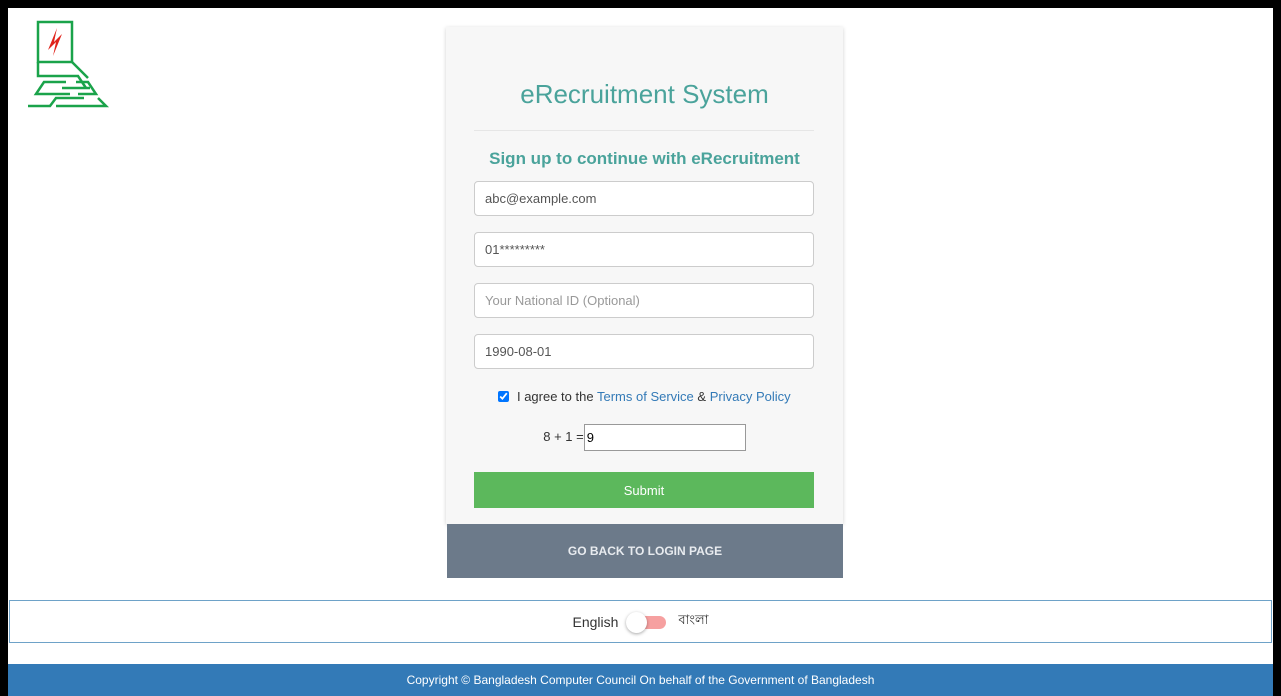 This screenshot has width=1281, height=696. I want to click on captcha-question: 8 + 1 =, so click(563, 436).